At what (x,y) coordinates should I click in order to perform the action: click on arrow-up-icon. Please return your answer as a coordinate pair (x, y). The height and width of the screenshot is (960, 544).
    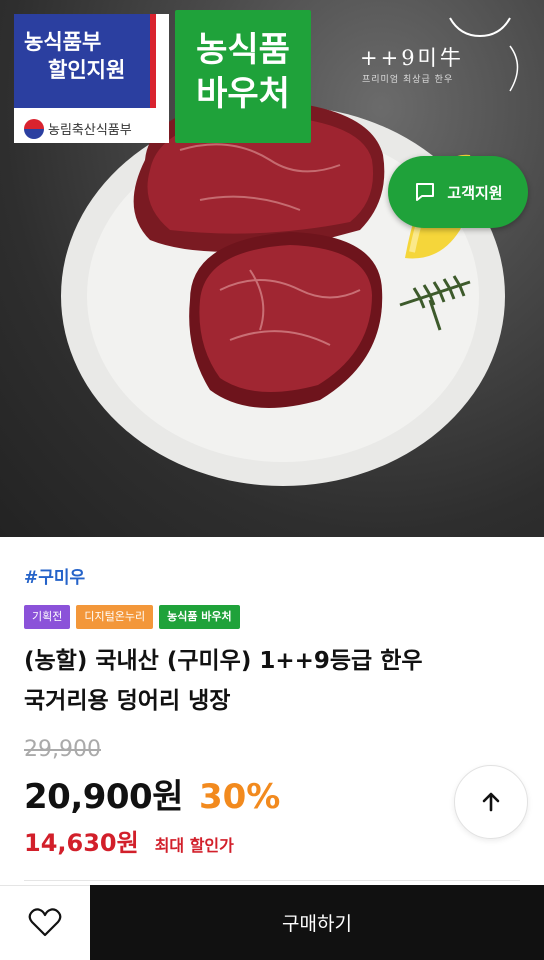
    Looking at the image, I should click on (491, 802).